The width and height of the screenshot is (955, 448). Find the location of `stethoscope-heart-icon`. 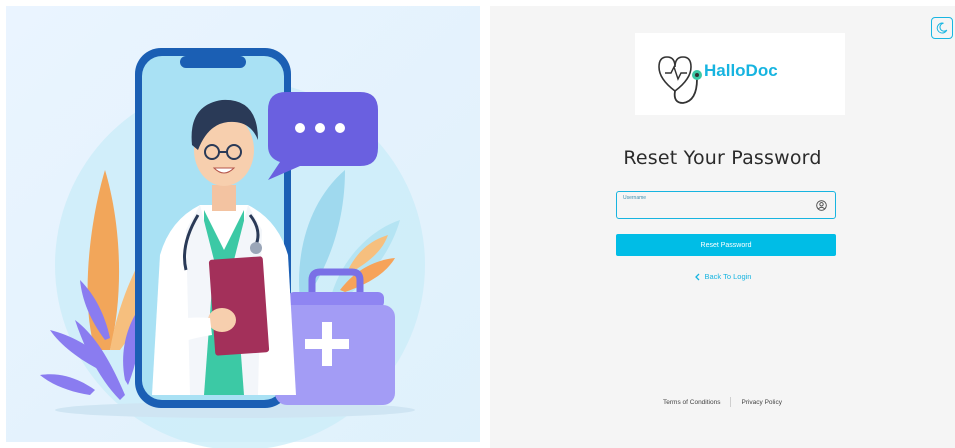

stethoscope-heart-icon is located at coordinates (680, 80).